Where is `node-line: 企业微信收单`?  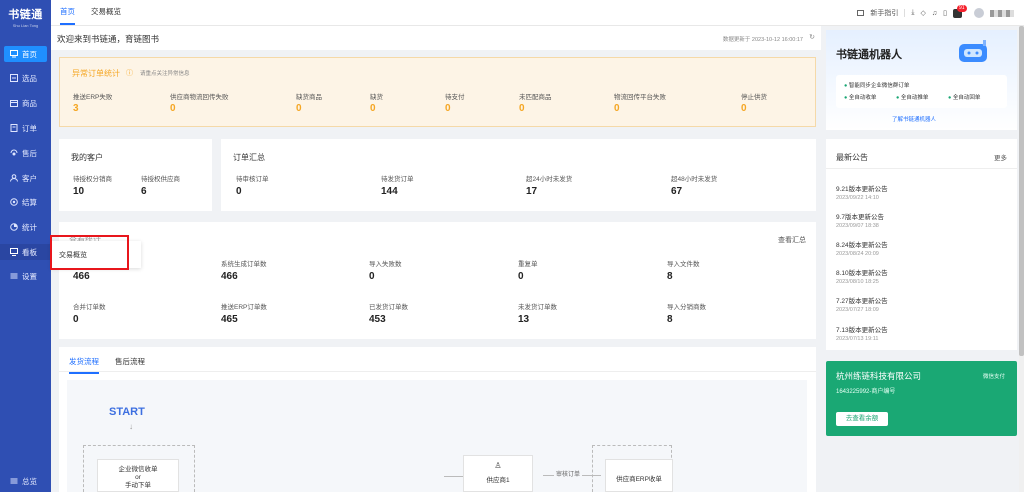 node-line: 企业微信收单 is located at coordinates (138, 469).